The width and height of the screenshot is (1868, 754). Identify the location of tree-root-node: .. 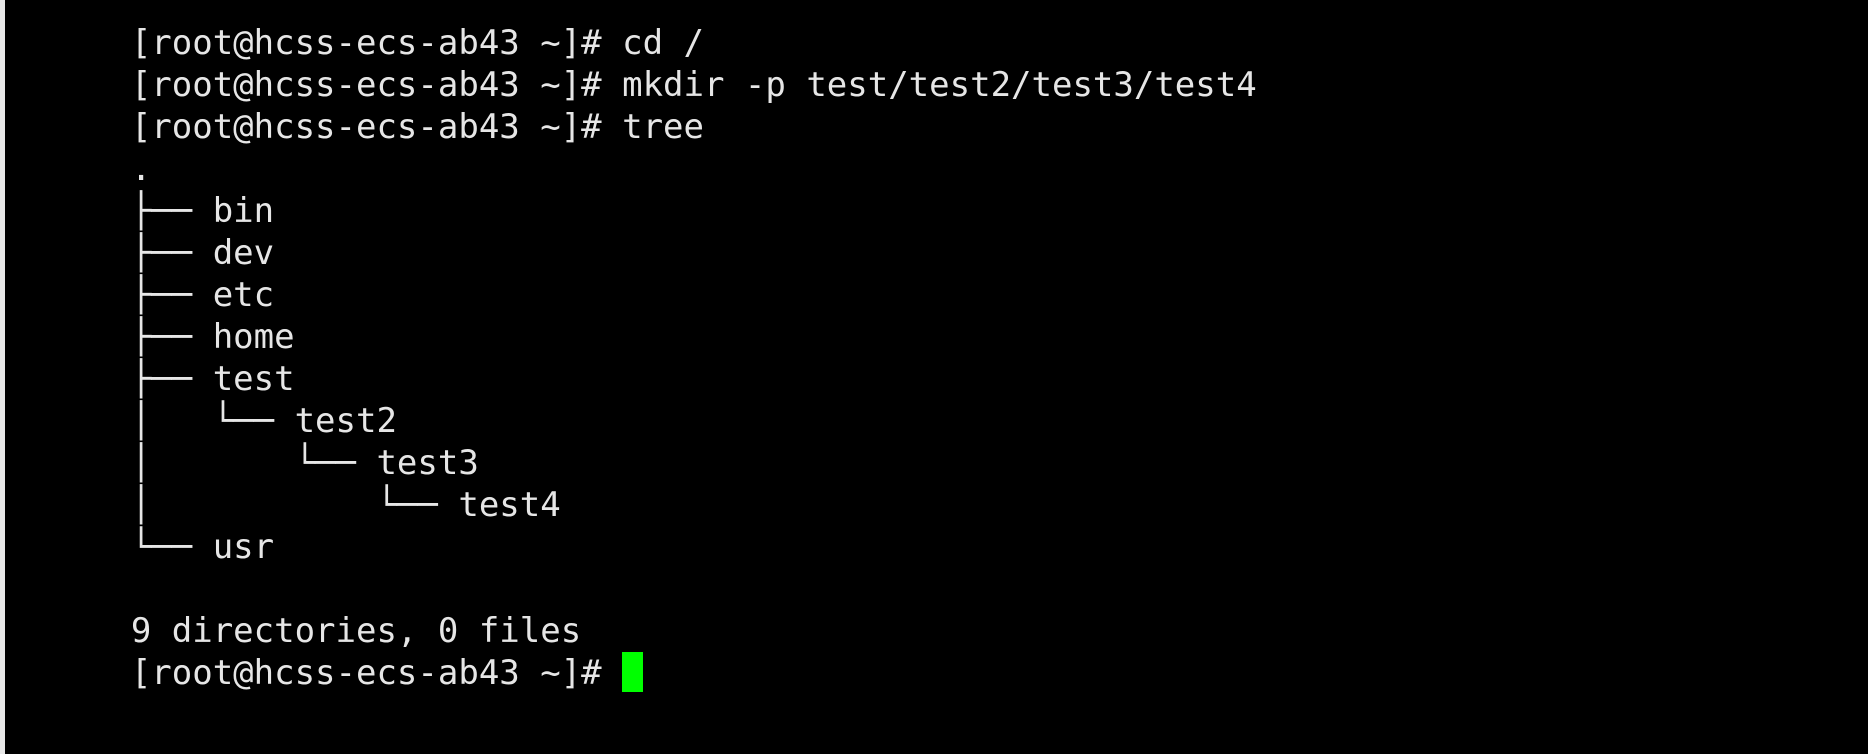
(141, 169).